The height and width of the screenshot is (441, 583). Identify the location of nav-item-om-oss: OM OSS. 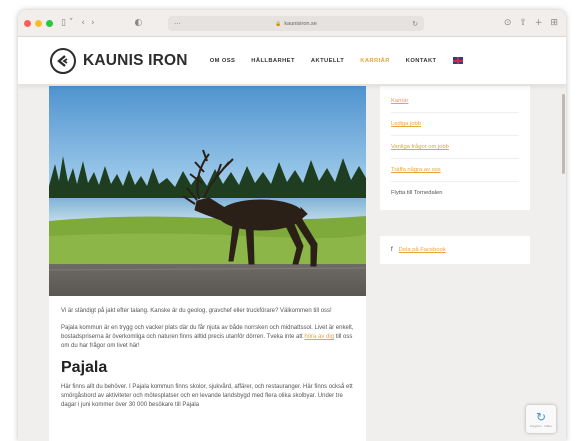
(223, 61).